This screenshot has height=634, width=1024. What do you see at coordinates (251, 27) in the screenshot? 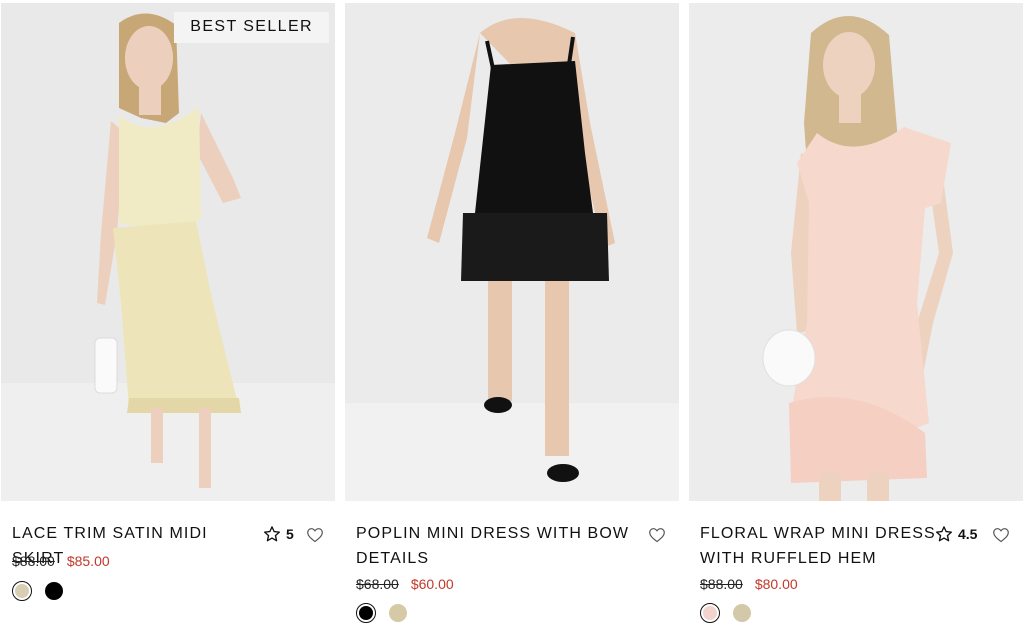
I see `best-seller-badge: BEST SELLER` at bounding box center [251, 27].